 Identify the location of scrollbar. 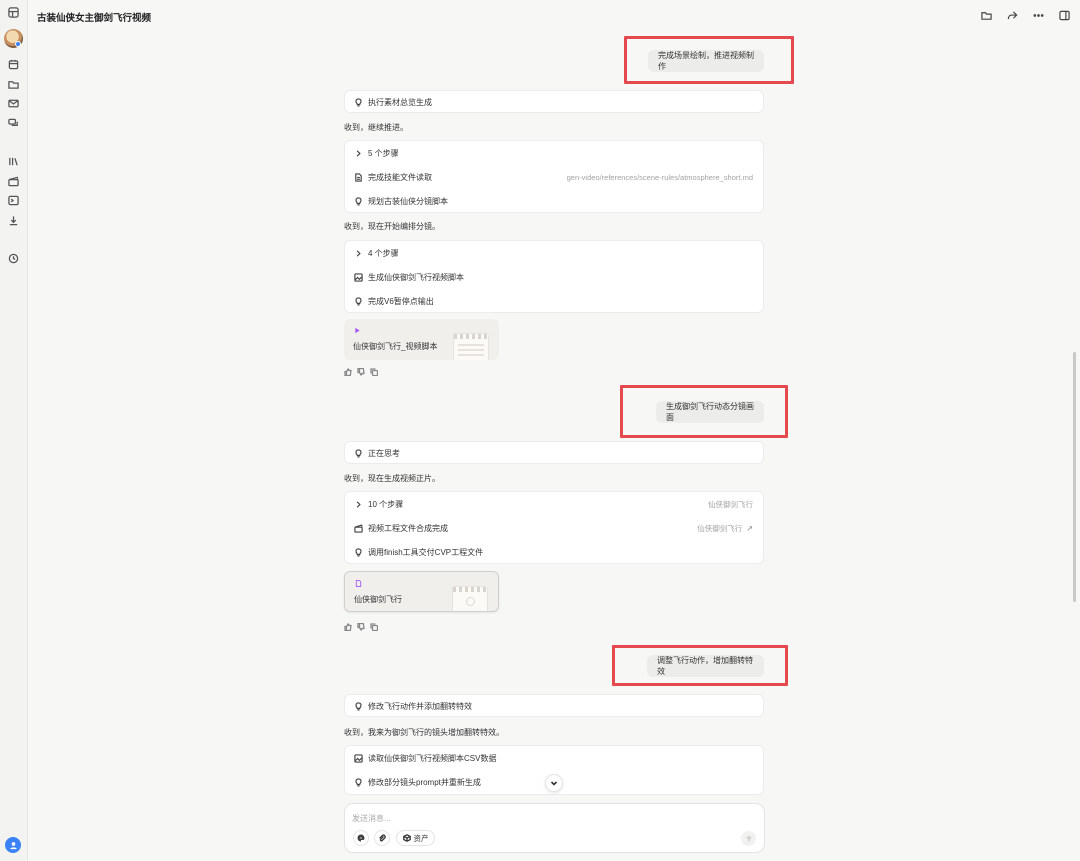
(1074, 477).